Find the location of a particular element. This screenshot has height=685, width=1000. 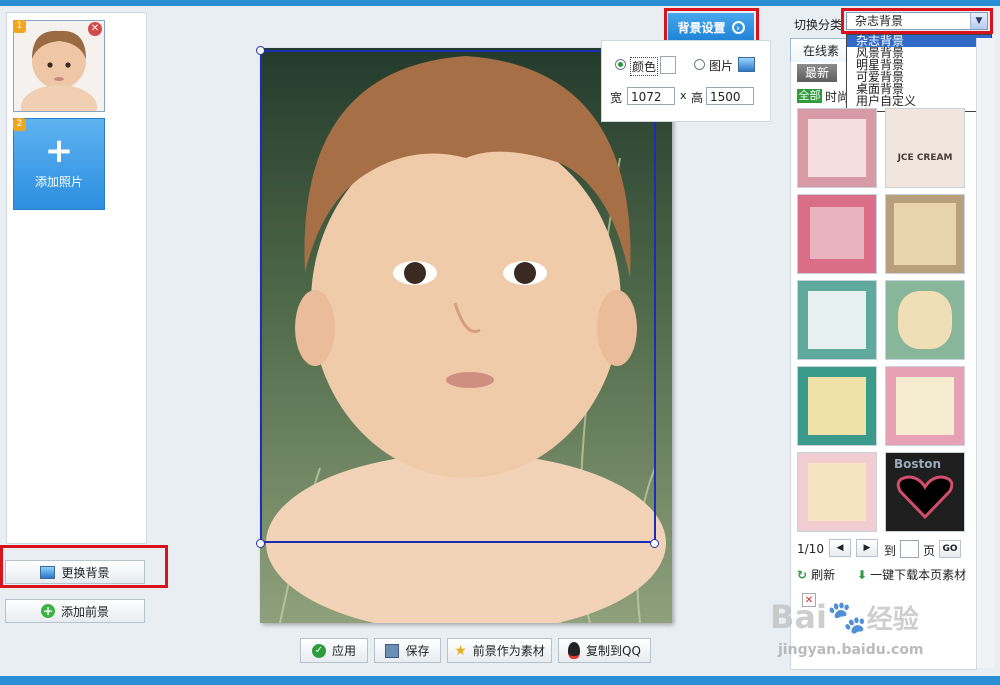

floppy-icon is located at coordinates (392, 650).